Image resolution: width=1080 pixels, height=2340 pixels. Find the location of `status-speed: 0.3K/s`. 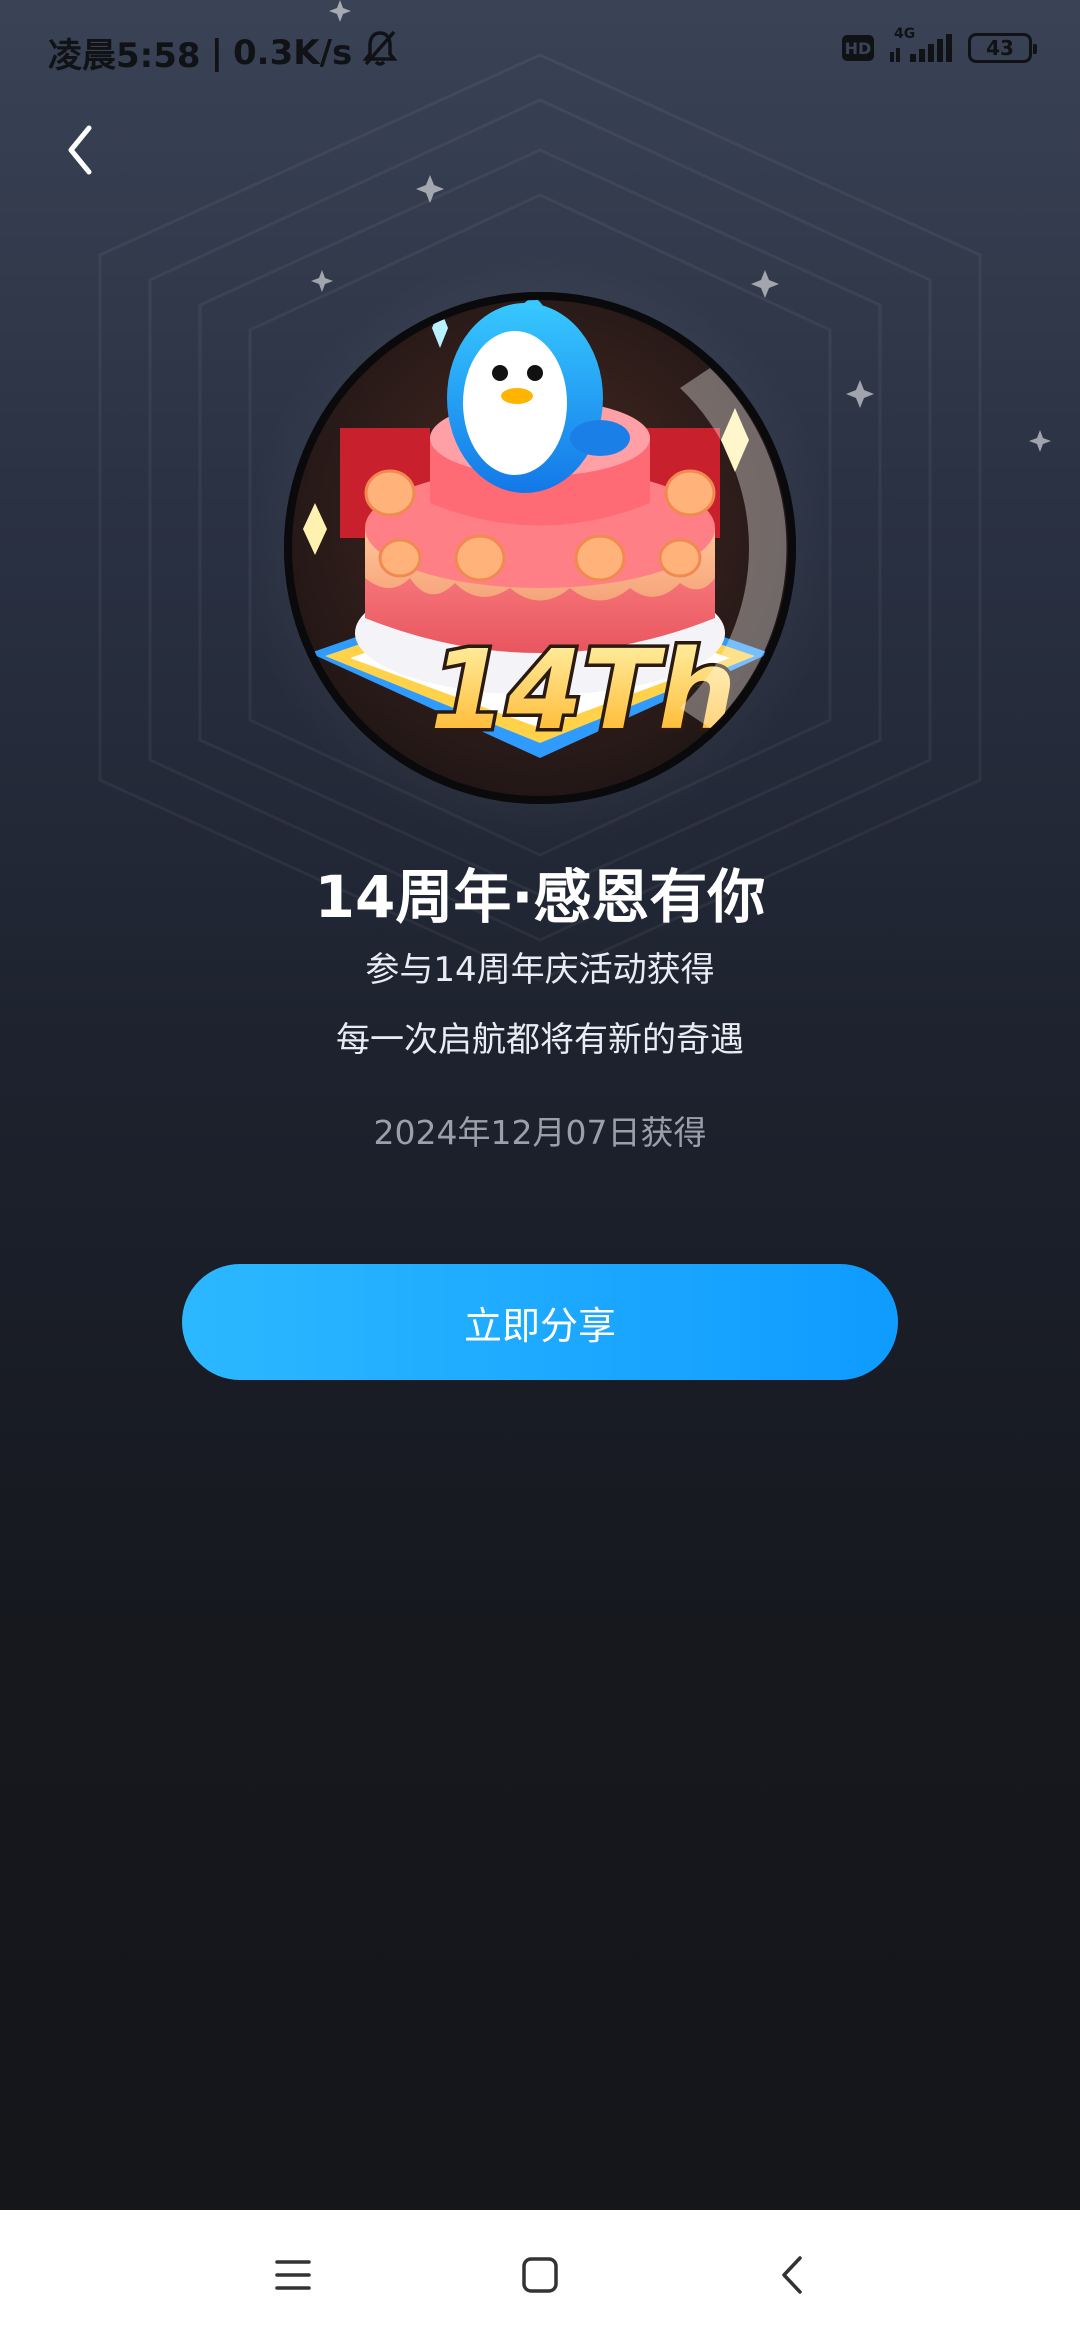

status-speed: 0.3K/s is located at coordinates (293, 52).